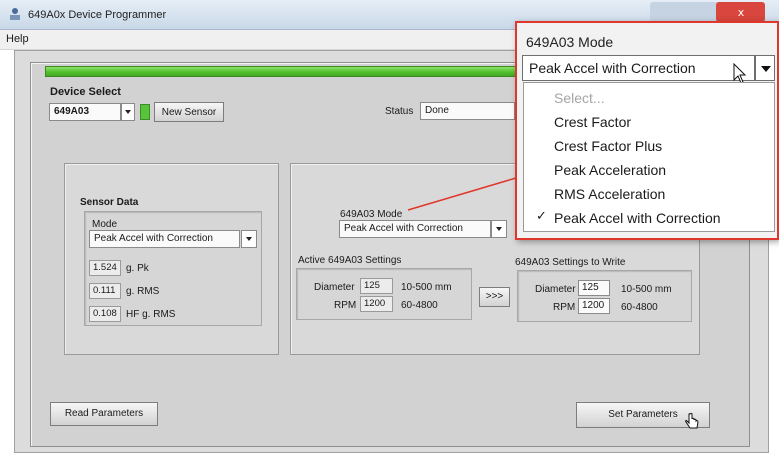  Describe the element at coordinates (109, 202) in the screenshot. I see `sensor-data-title: Sensor Data` at that location.